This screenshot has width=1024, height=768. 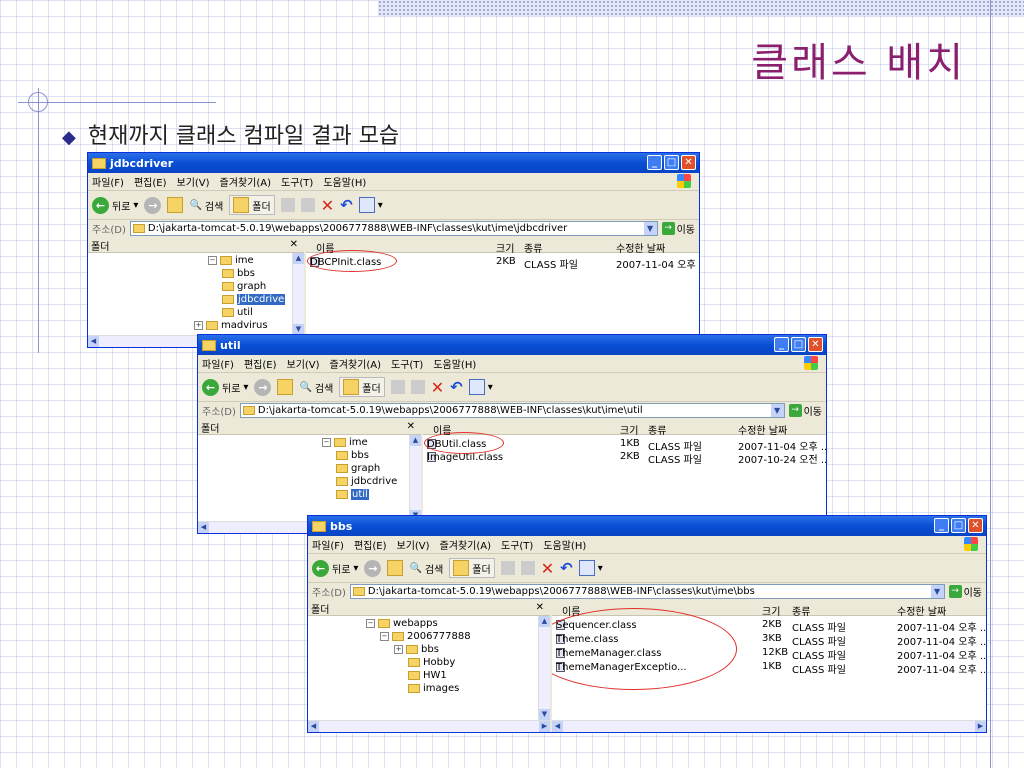 What do you see at coordinates (418, 688) in the screenshot?
I see `tree-node: images` at bounding box center [418, 688].